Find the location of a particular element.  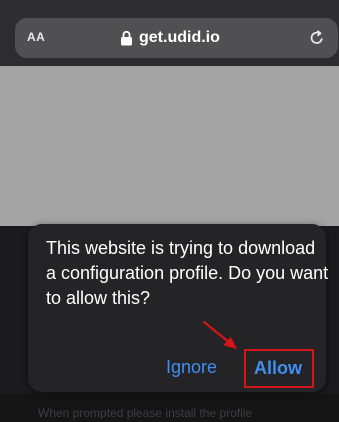

address-bar: AA get.udid.io is located at coordinates (176, 38).